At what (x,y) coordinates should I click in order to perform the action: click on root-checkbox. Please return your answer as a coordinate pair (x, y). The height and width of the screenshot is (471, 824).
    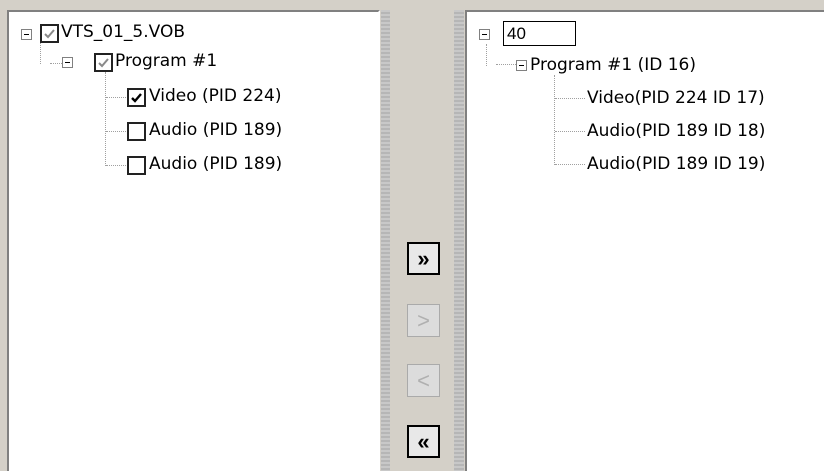
    Looking at the image, I should click on (49, 33).